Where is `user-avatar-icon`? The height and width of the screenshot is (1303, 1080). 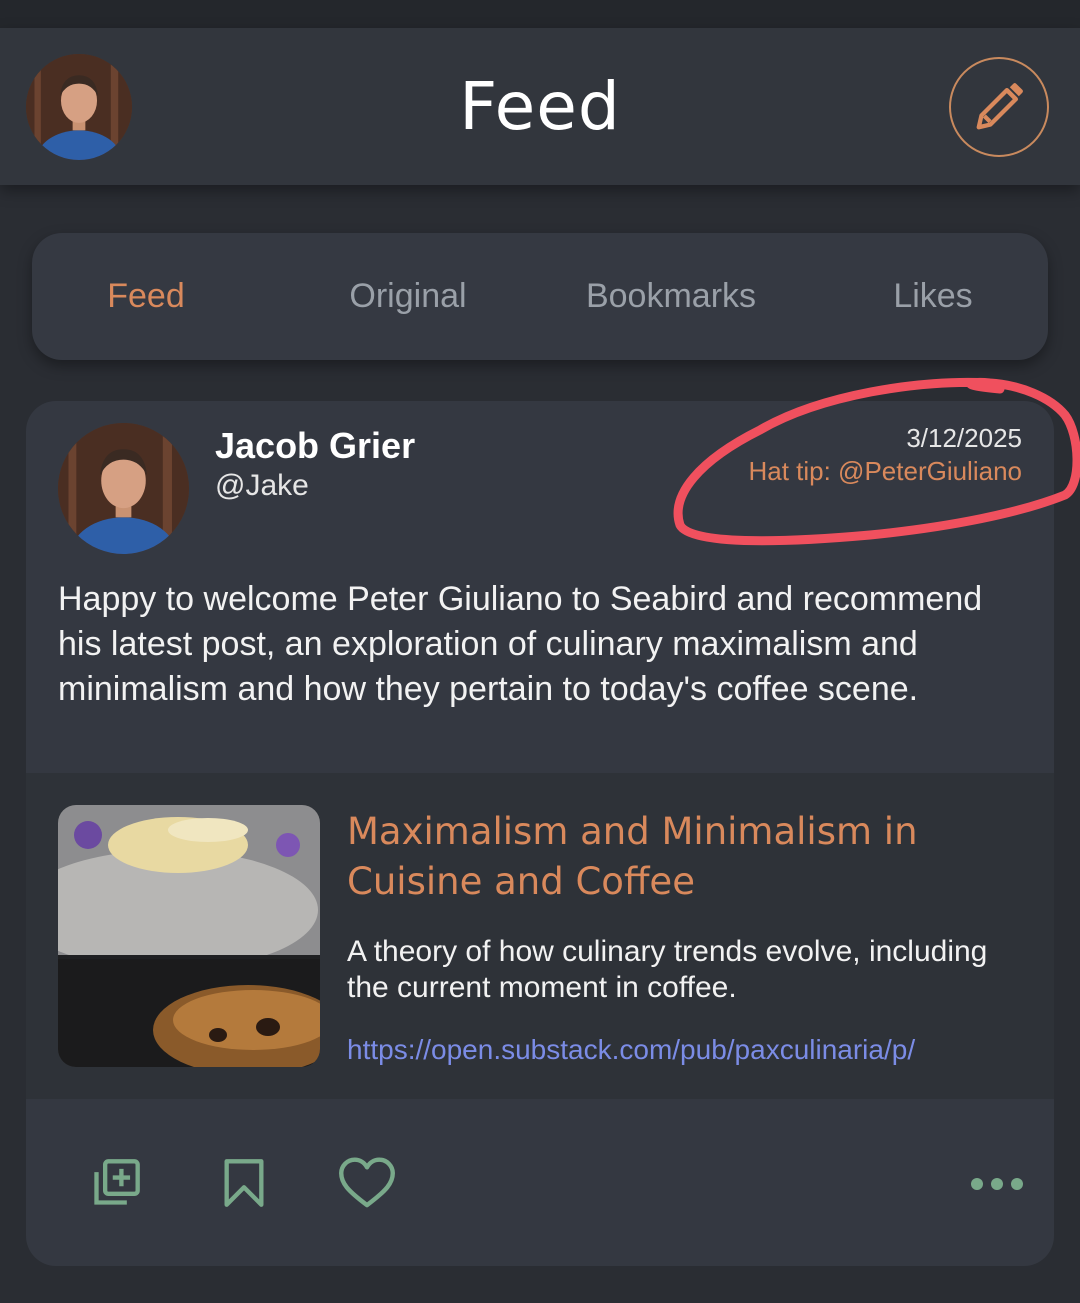
user-avatar-icon is located at coordinates (123, 488).